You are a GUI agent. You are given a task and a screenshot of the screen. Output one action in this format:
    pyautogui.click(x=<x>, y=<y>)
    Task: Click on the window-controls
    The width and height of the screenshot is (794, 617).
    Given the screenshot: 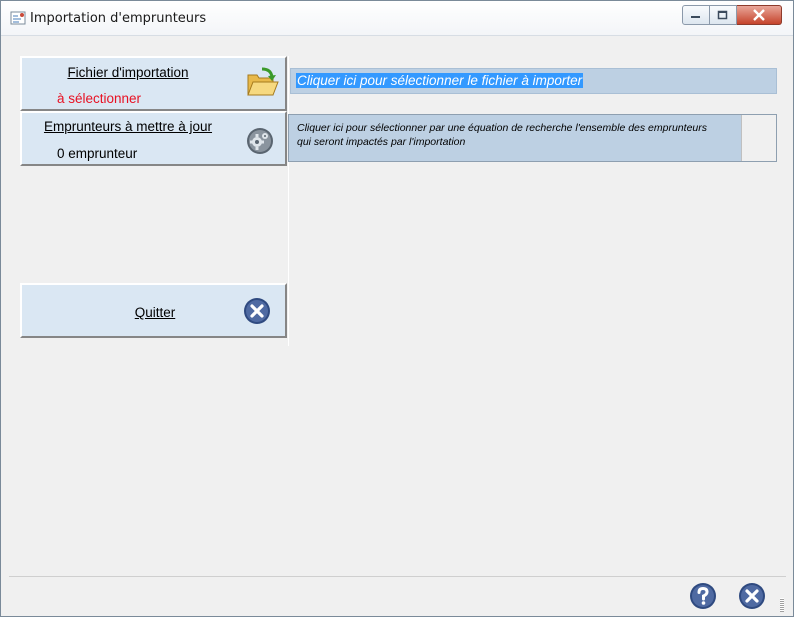 What is the action you would take?
    pyautogui.click(x=732, y=16)
    